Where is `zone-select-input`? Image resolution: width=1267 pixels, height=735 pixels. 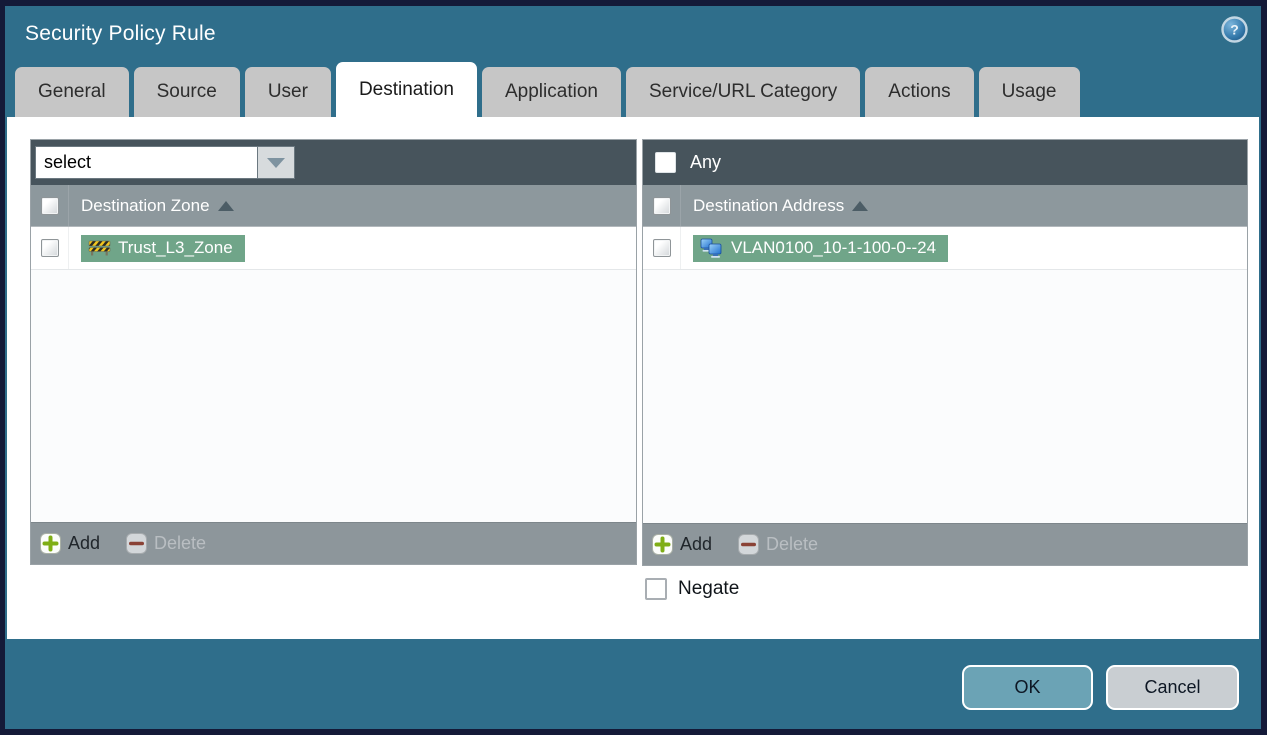
zone-select-input is located at coordinates (146, 162).